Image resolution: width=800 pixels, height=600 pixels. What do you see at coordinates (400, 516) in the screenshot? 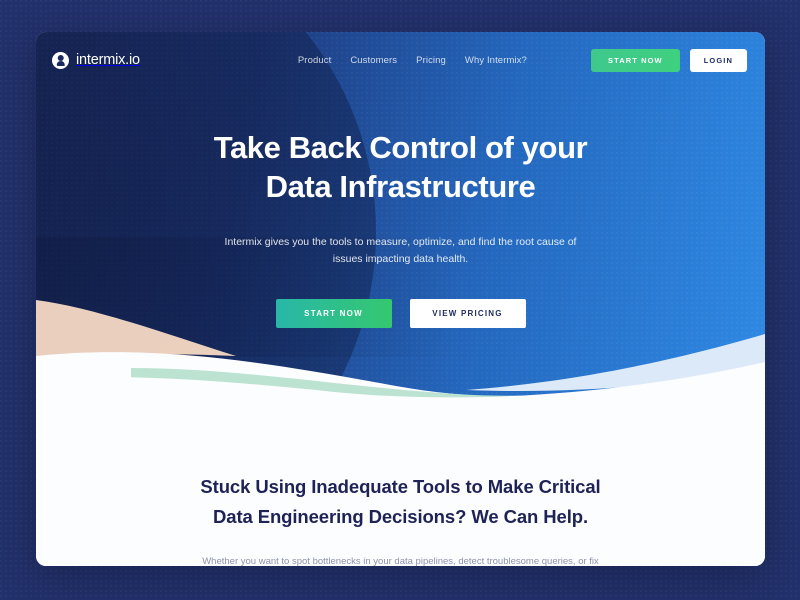
I see `lower-title-line-2: Data Engineering Decisions? We Can Help.` at bounding box center [400, 516].